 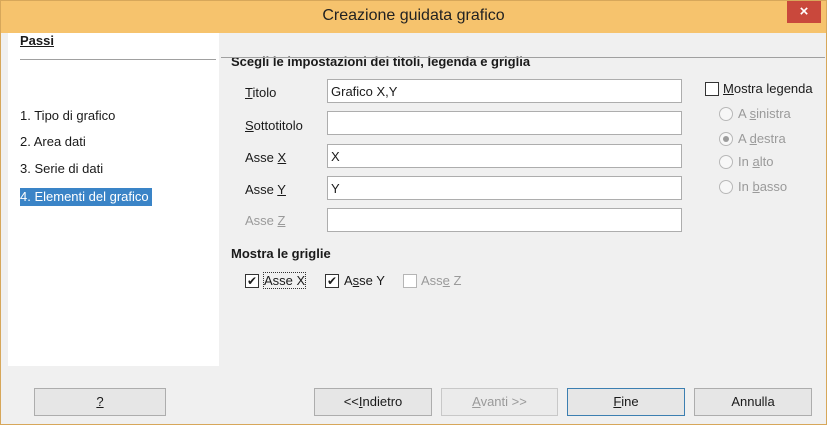 What do you see at coordinates (504, 123) in the screenshot?
I see `subtitle-input` at bounding box center [504, 123].